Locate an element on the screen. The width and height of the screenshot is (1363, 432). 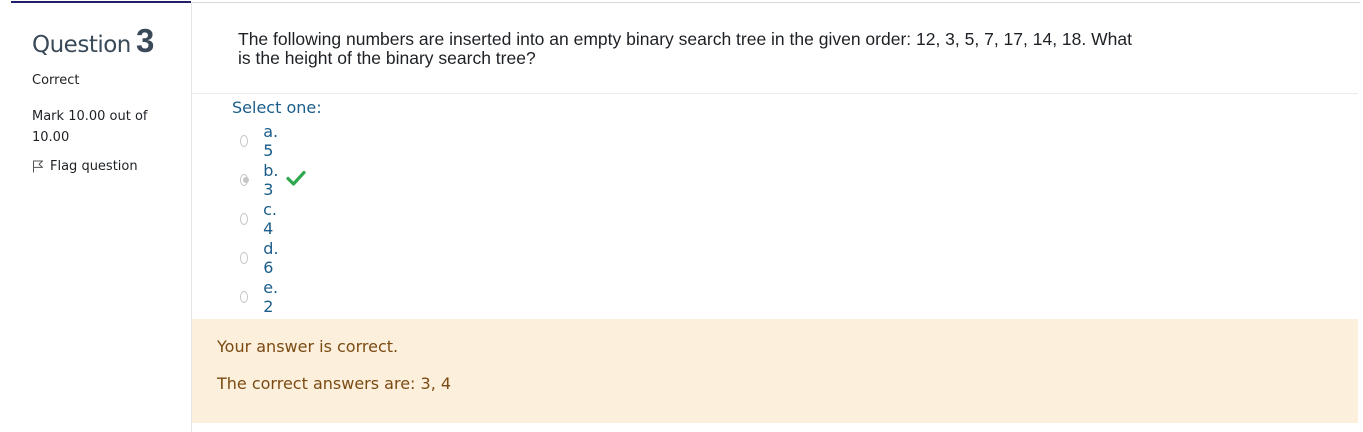
flag-question-label: Flag question is located at coordinates (94, 166).